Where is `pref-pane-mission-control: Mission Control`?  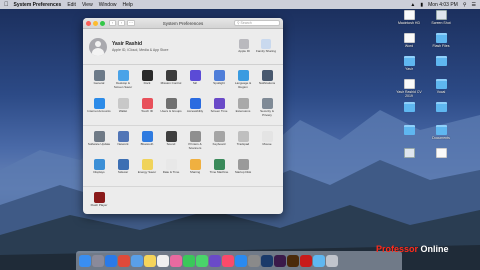 pref-pane-mission-control: Mission Control is located at coordinates (171, 82).